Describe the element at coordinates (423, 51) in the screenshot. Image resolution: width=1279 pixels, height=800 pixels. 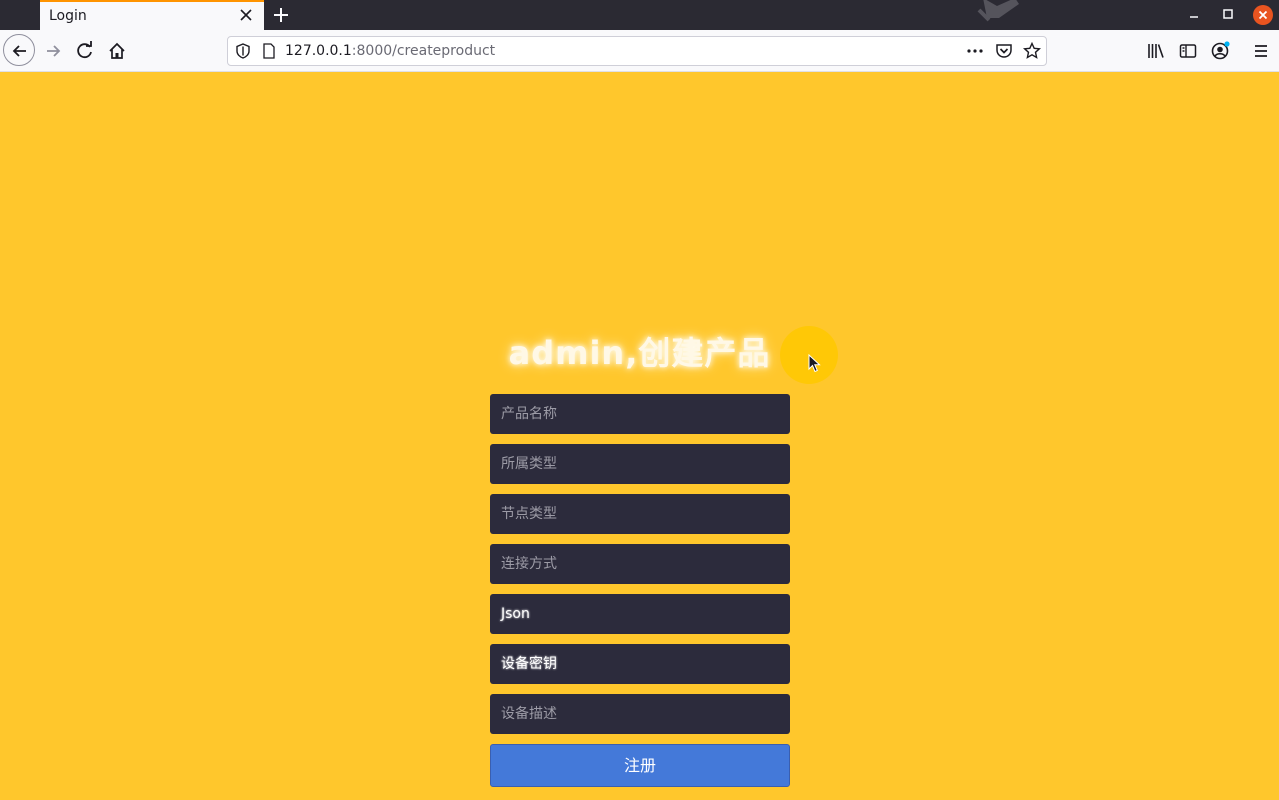
I see `url-path: :8000/createproduct` at that location.